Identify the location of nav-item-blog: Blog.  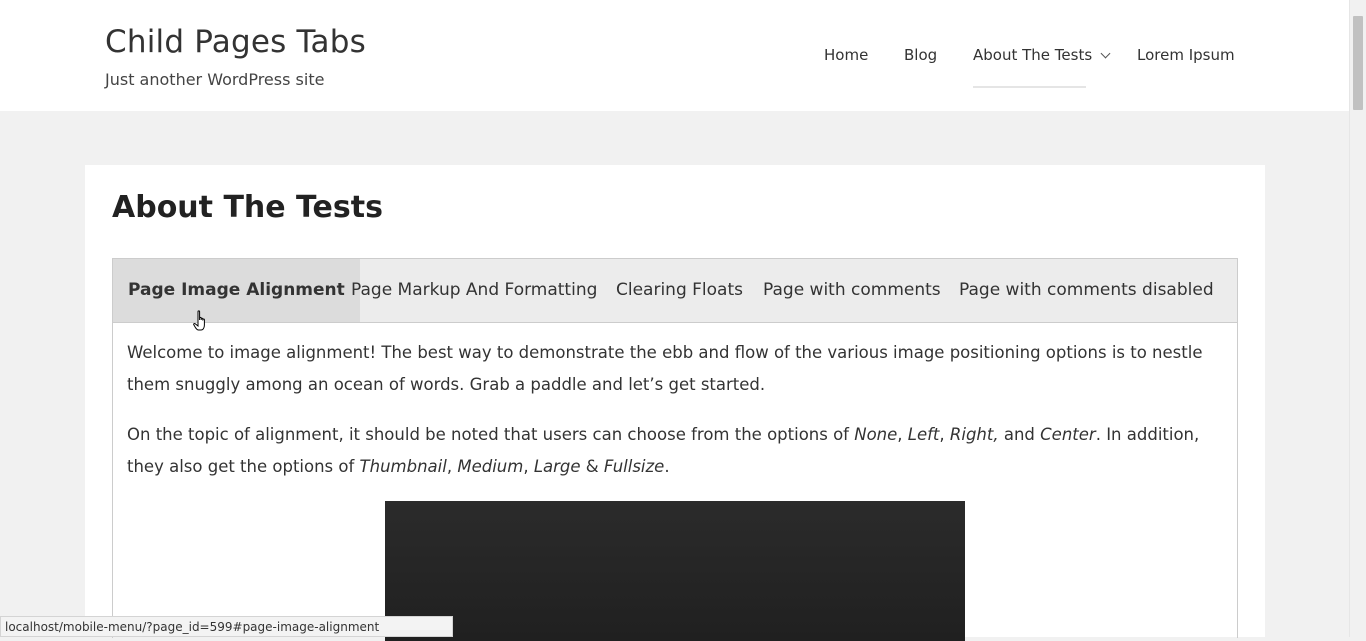
(920, 55).